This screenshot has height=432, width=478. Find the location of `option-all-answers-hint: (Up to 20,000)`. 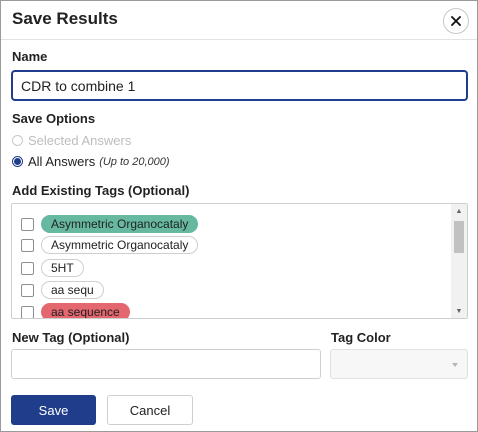

option-all-answers-hint: (Up to 20,000) is located at coordinates (134, 161).